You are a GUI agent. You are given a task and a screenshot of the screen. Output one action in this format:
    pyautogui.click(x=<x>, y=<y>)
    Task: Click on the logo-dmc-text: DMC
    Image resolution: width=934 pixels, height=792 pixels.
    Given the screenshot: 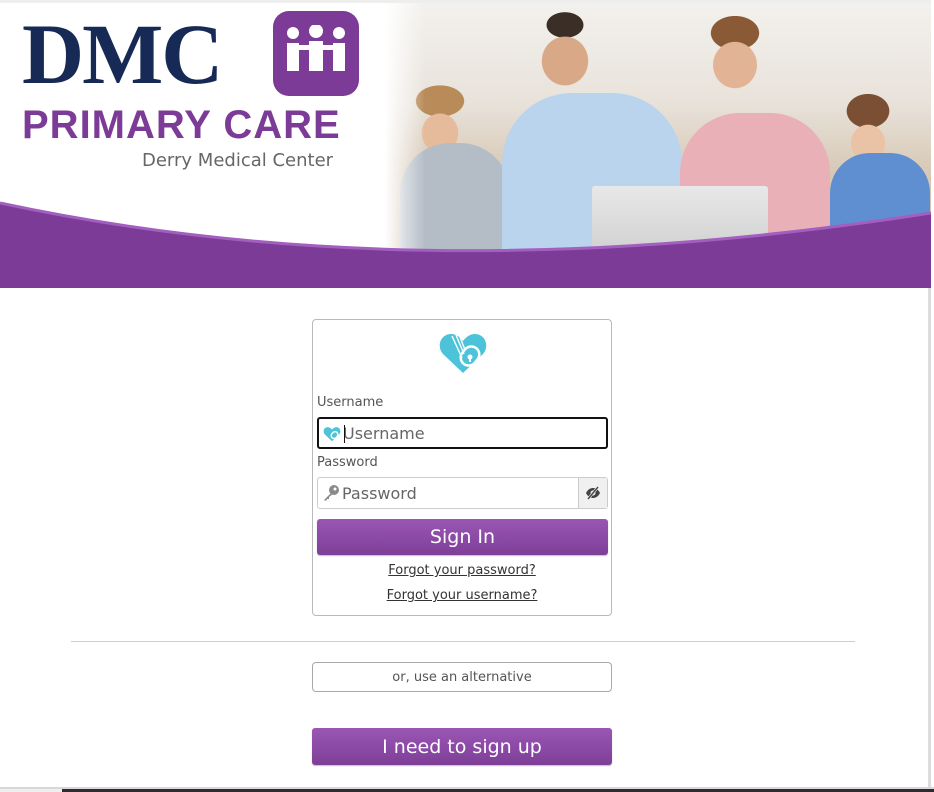 What is the action you would take?
    pyautogui.click(x=122, y=54)
    